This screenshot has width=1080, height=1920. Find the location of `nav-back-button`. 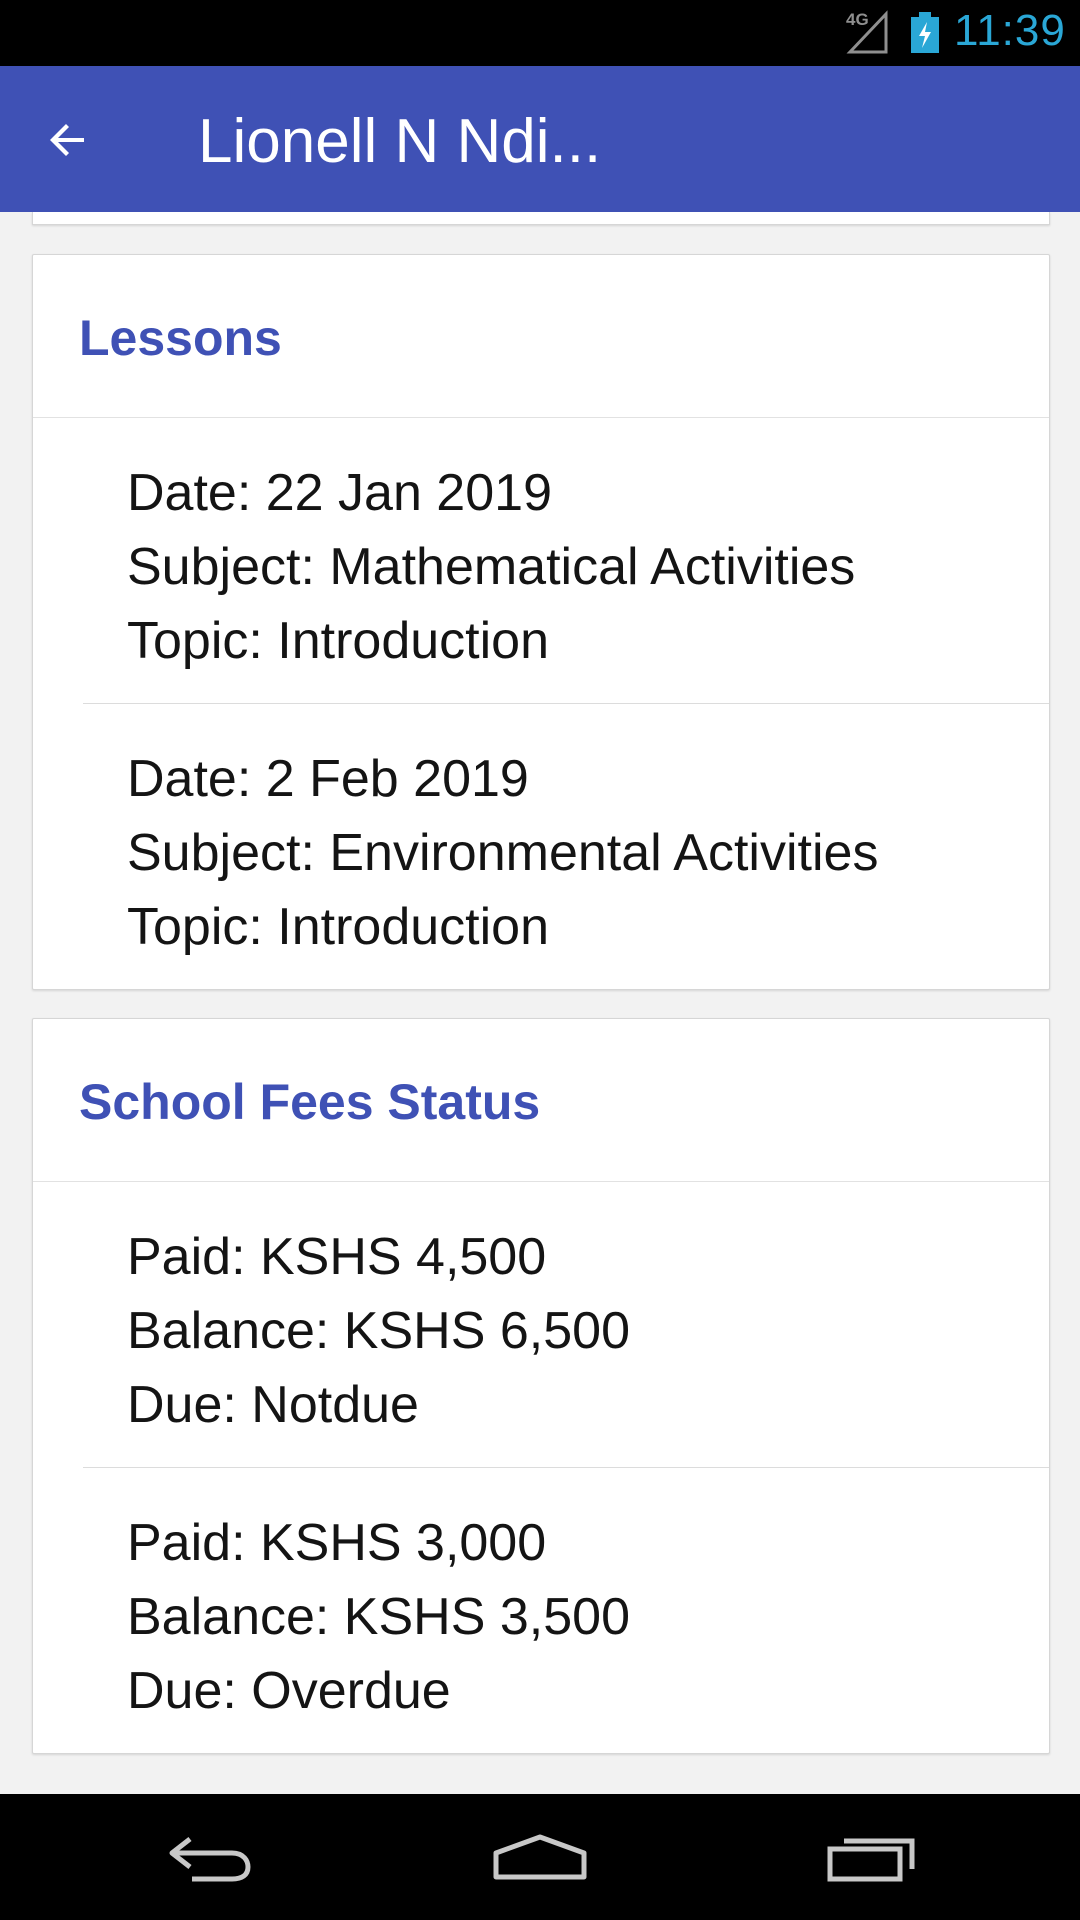

nav-back-button is located at coordinates (210, 1857).